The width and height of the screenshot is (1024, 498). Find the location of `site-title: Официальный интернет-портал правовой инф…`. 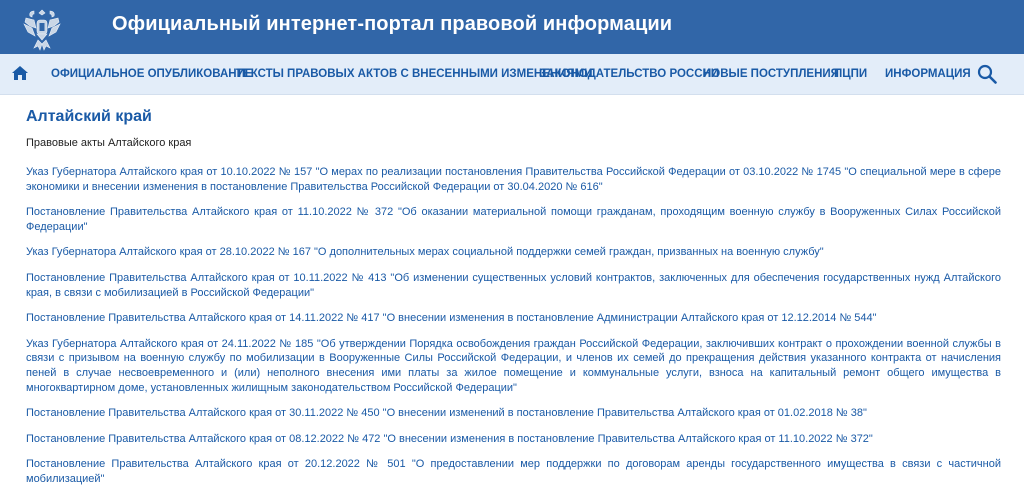

site-title: Официальный интернет-портал правовой инф… is located at coordinates (392, 24).